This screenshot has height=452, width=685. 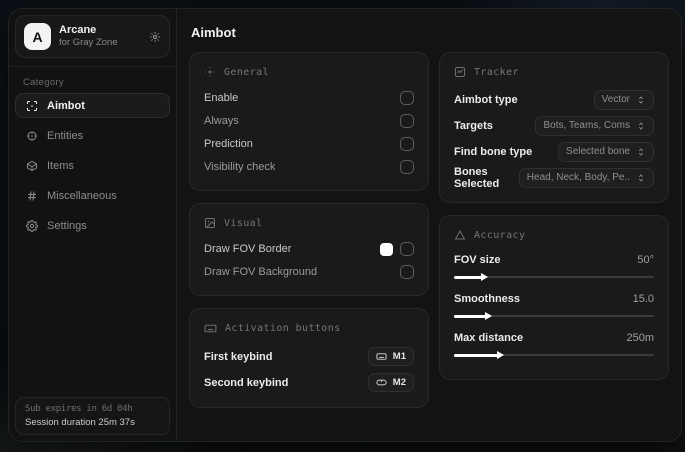 What do you see at coordinates (578, 177) in the screenshot?
I see `dropdown-value: Head, Neck, Body, Pe..` at bounding box center [578, 177].